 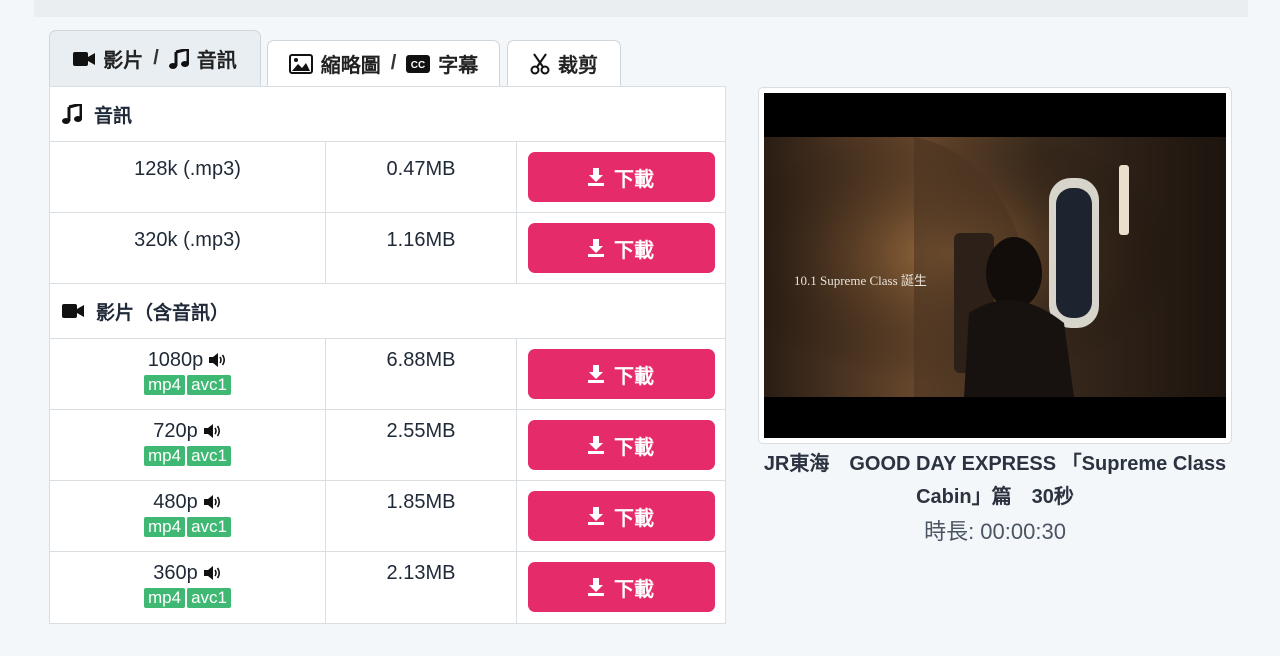 What do you see at coordinates (995, 531) in the screenshot?
I see `video-duration: 時長: 00:00:30` at bounding box center [995, 531].